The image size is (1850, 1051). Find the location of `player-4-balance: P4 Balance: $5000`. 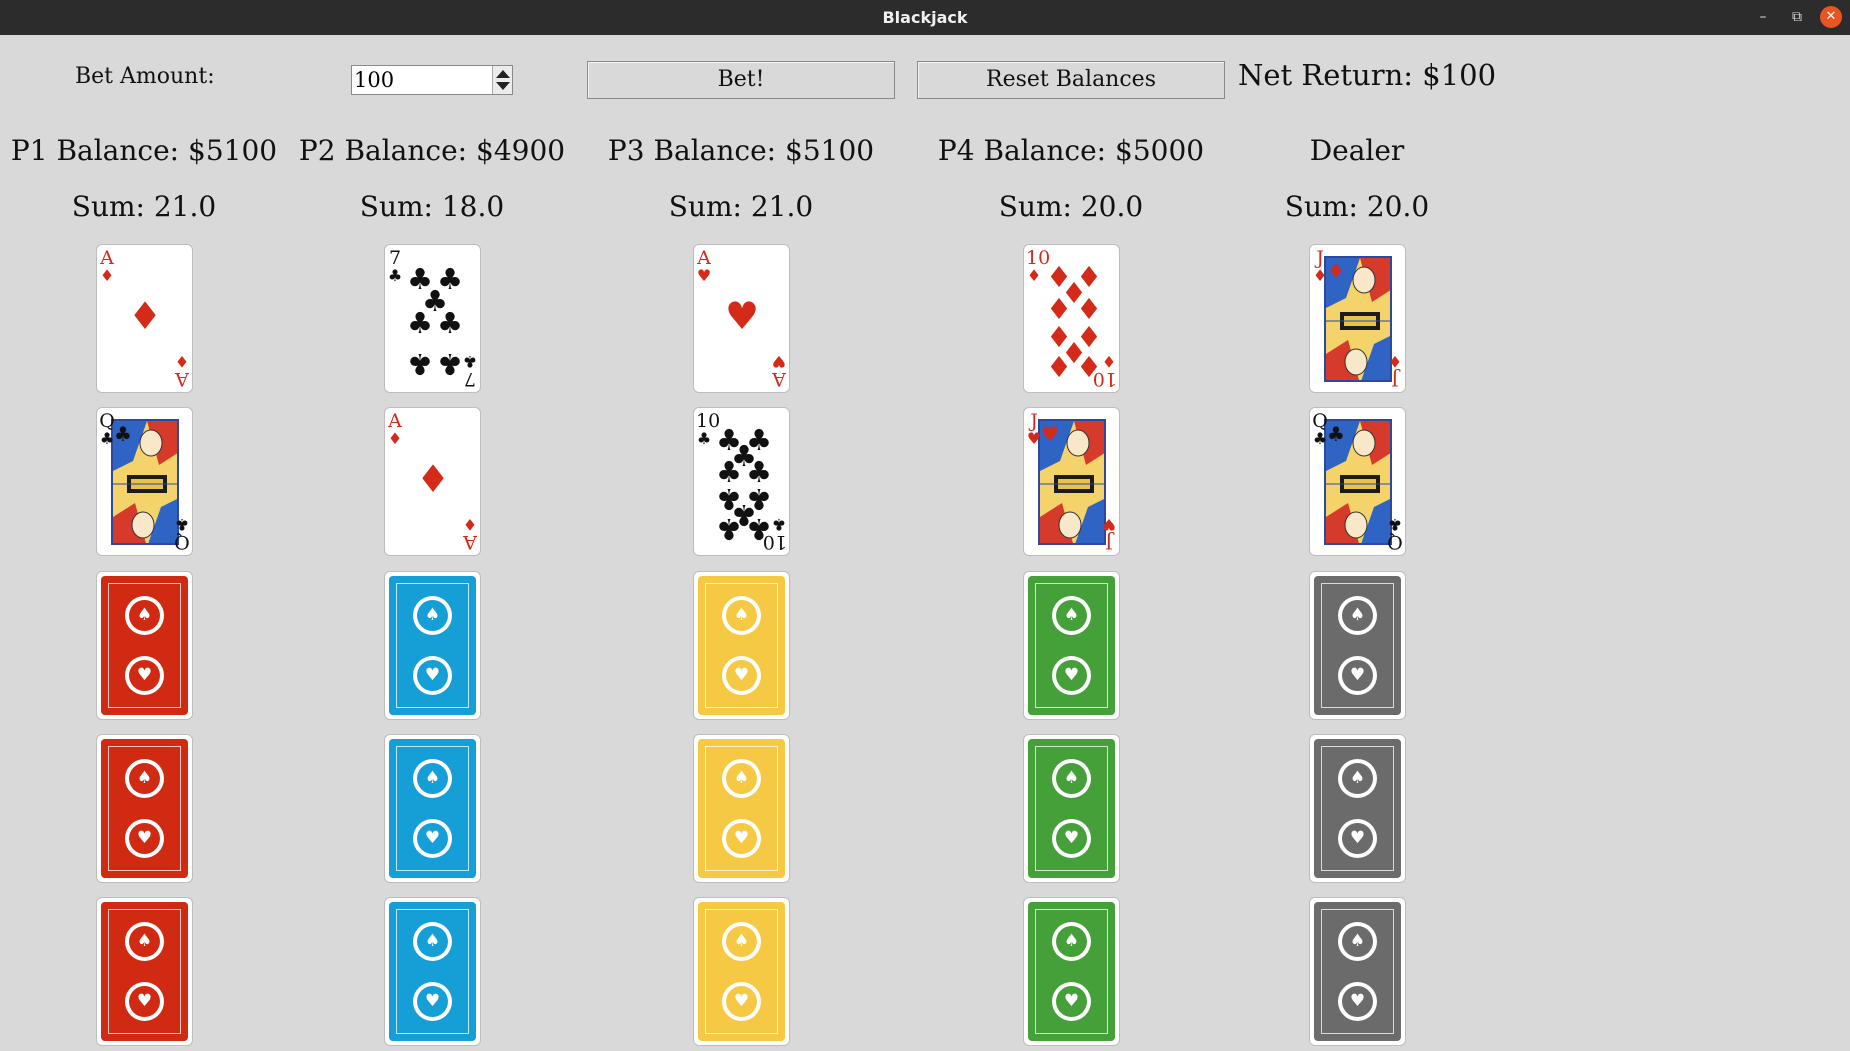

player-4-balance: P4 Balance: $5000 is located at coordinates (1071, 150).